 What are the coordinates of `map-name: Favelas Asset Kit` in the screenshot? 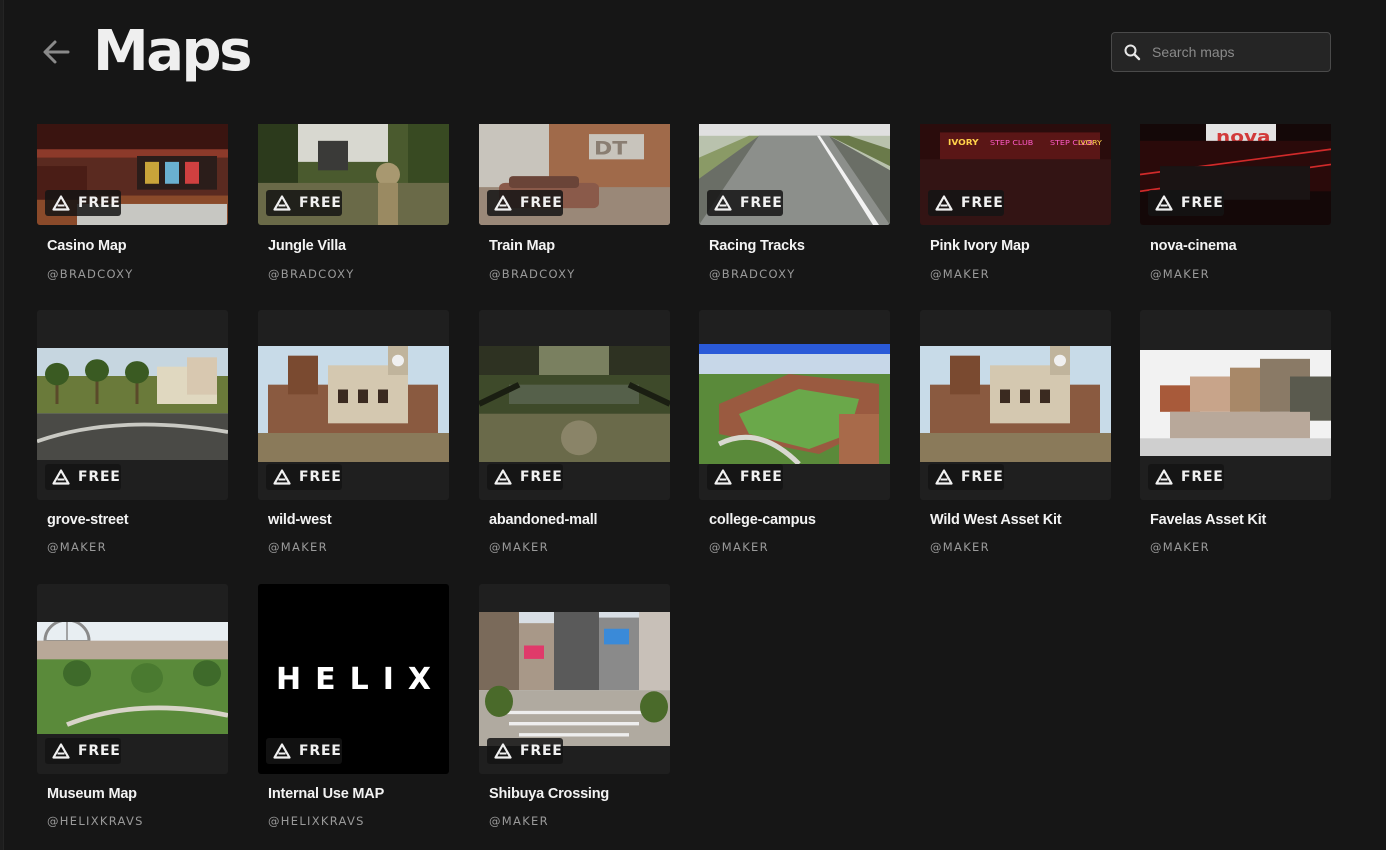 It's located at (1208, 520).